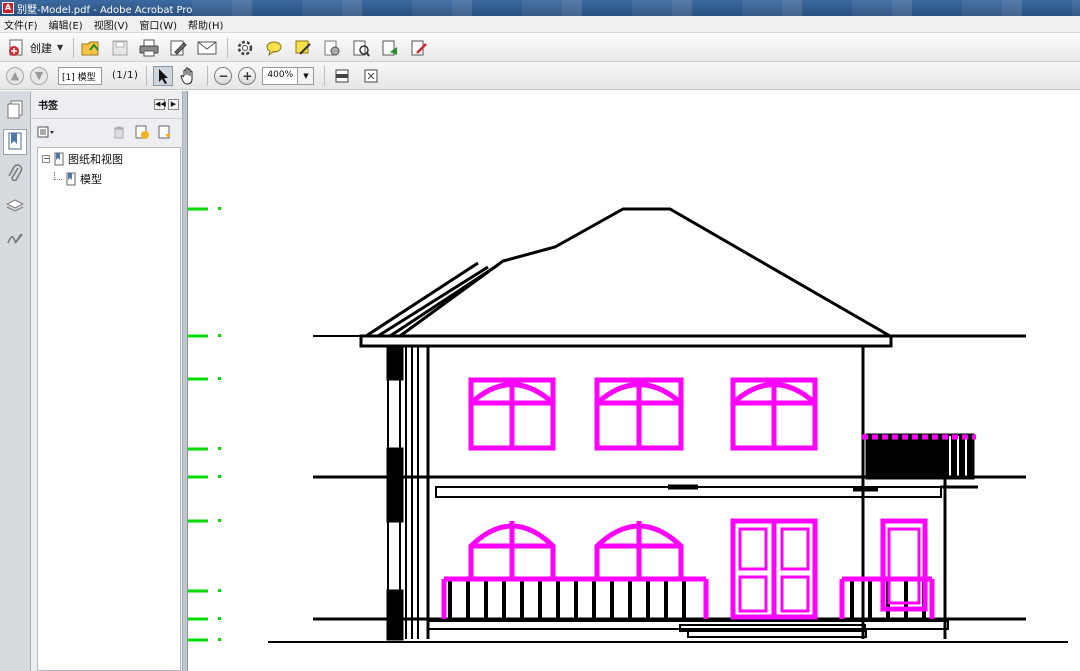 Image resolution: width=1080 pixels, height=671 pixels. I want to click on fit-page-button, so click(371, 76).